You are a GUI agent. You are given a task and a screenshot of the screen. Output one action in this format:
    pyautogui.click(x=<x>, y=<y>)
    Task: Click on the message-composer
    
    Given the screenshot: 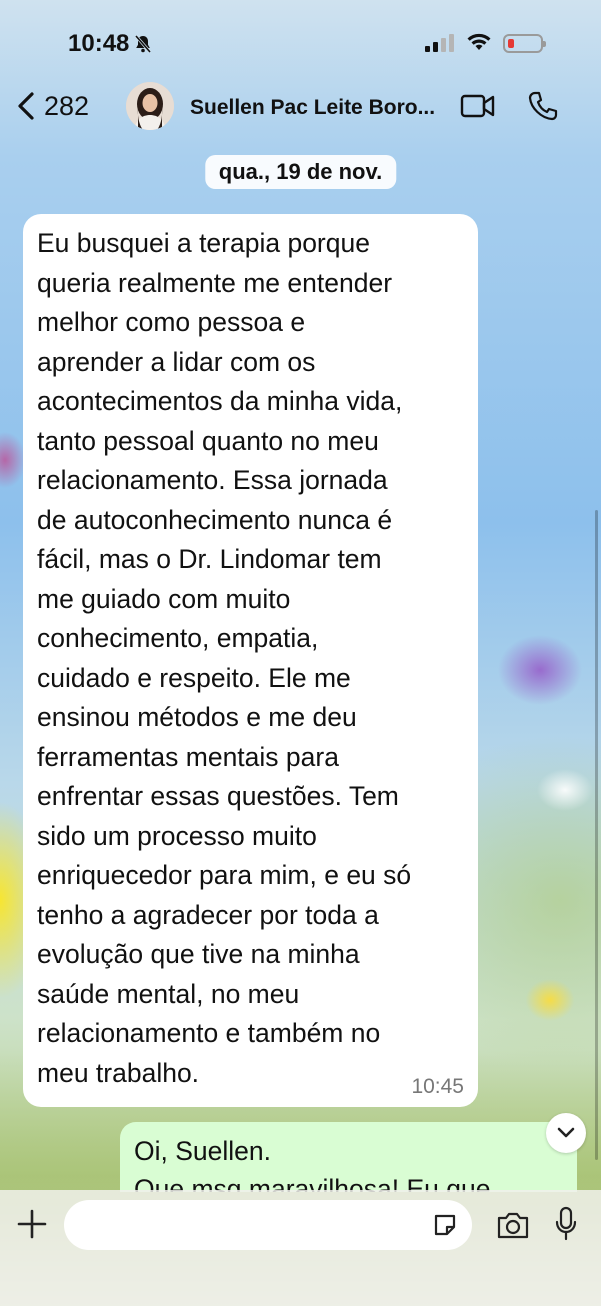 What is the action you would take?
    pyautogui.click(x=300, y=1248)
    